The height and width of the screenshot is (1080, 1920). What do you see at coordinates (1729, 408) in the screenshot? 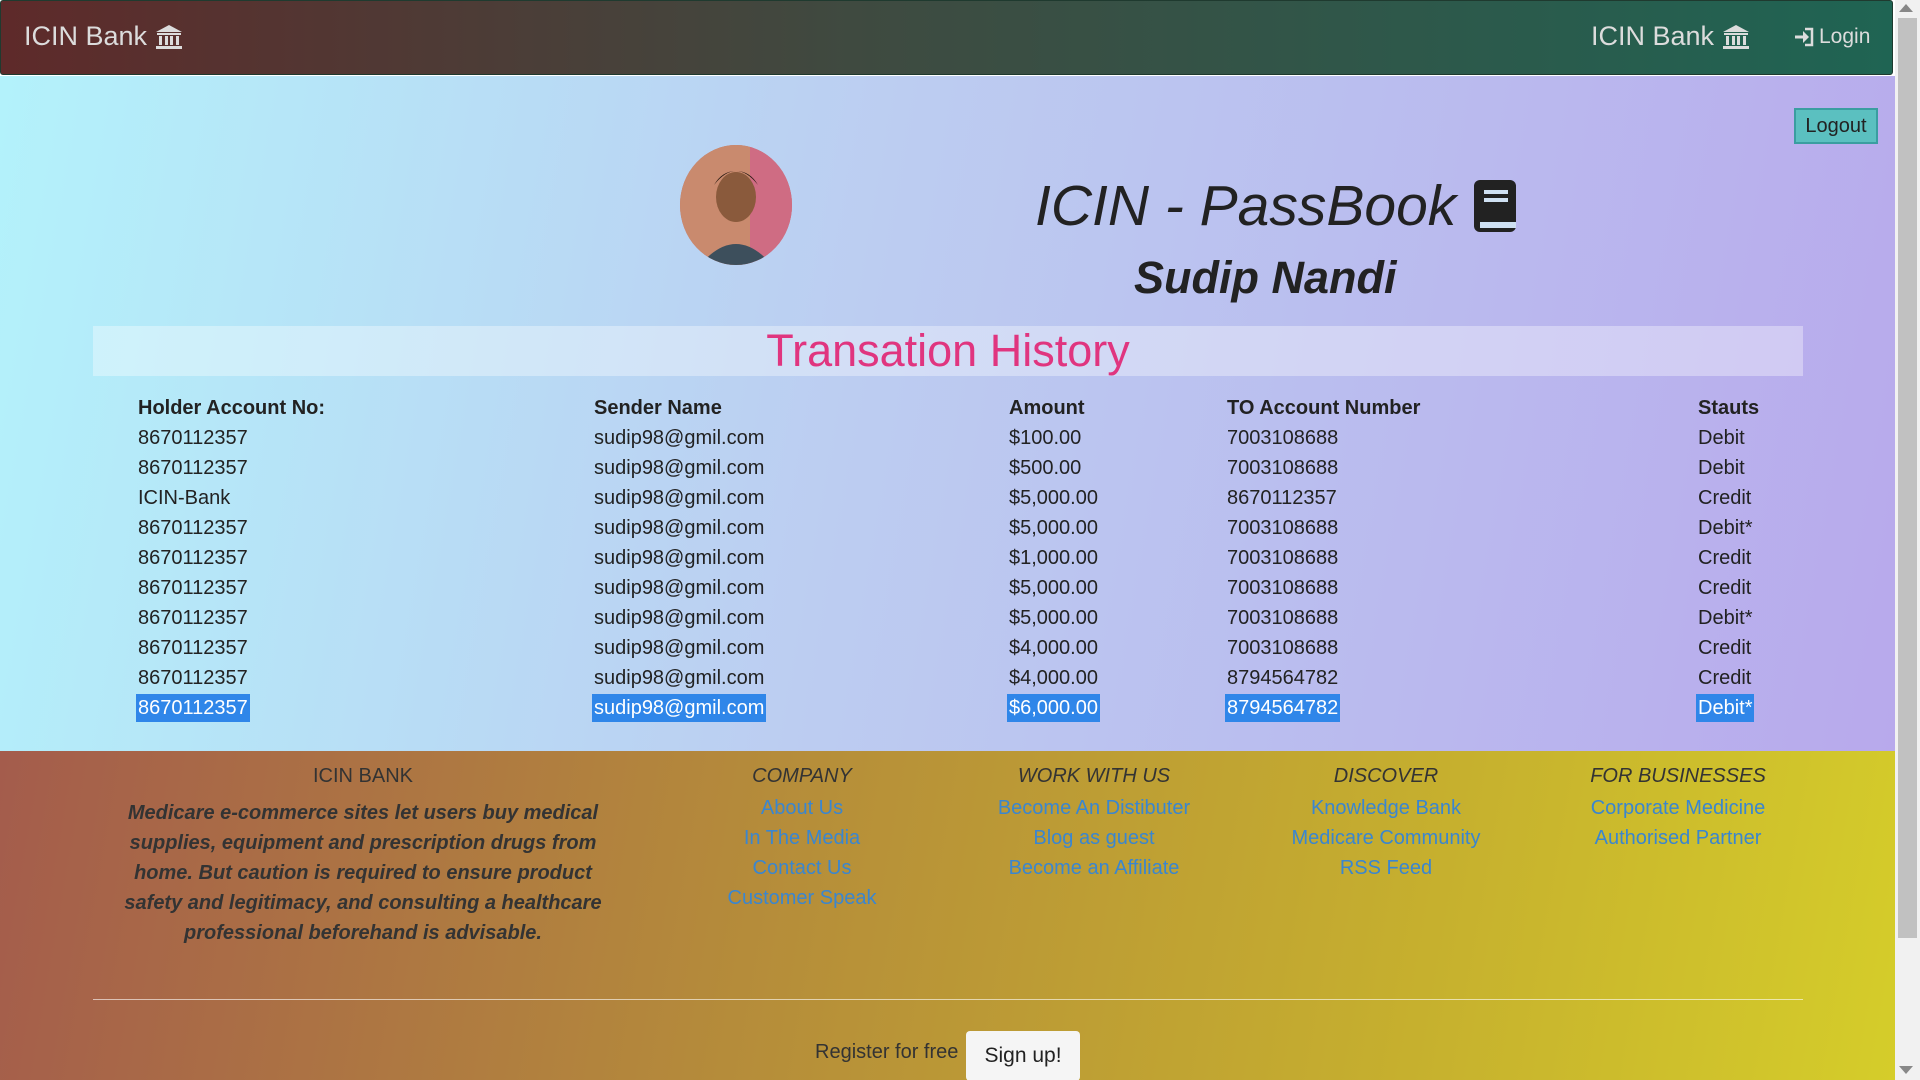
I see `column-header: Stauts` at bounding box center [1729, 408].